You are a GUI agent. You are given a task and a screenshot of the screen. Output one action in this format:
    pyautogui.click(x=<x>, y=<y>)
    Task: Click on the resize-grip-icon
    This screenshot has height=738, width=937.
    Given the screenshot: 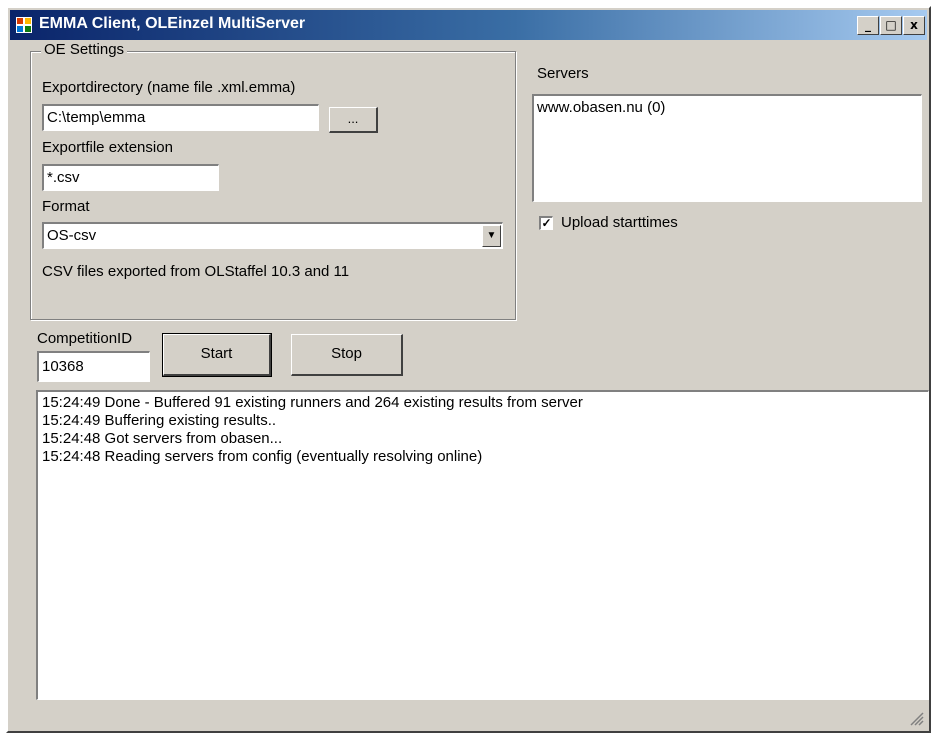 What is the action you would take?
    pyautogui.click(x=917, y=719)
    